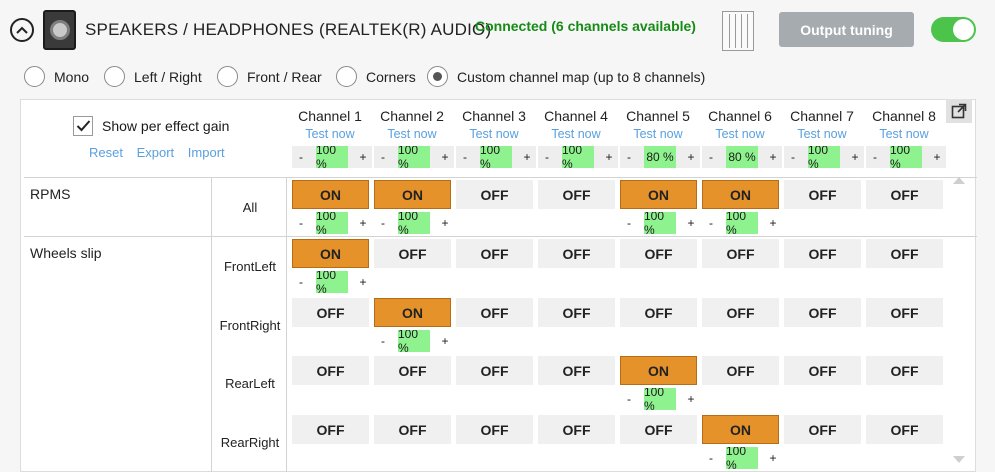 This screenshot has width=995, height=472. What do you see at coordinates (330, 429) in the screenshot?
I see `channel-toggle-1: OFF` at bounding box center [330, 429].